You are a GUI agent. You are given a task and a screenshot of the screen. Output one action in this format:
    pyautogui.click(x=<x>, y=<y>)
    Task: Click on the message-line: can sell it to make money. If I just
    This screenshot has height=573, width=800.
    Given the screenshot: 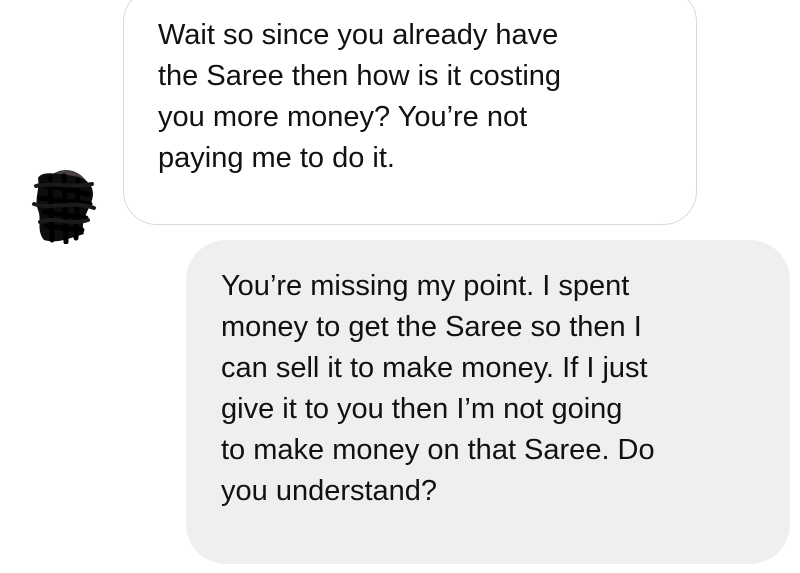 What is the action you would take?
    pyautogui.click(x=434, y=368)
    